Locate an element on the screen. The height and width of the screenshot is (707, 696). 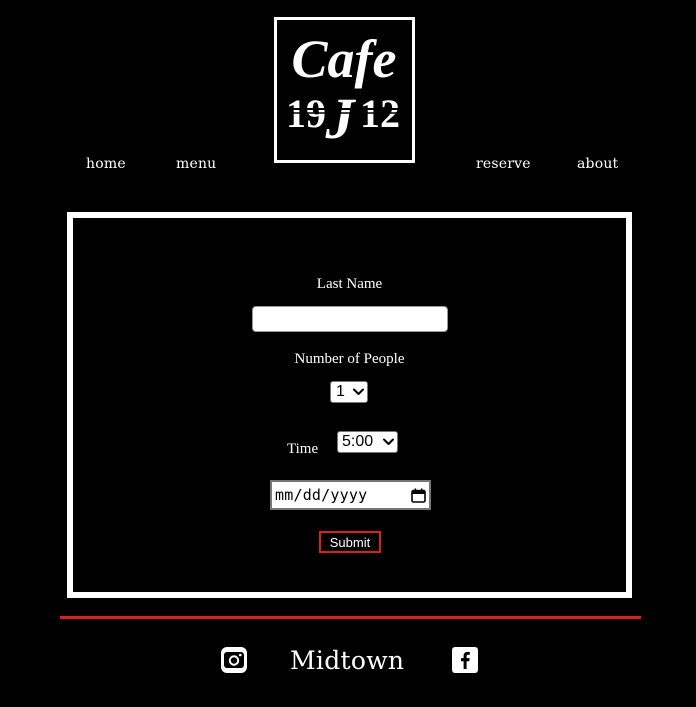
cafe-1912-logo: Cafe 19 J 12 is located at coordinates (344, 90).